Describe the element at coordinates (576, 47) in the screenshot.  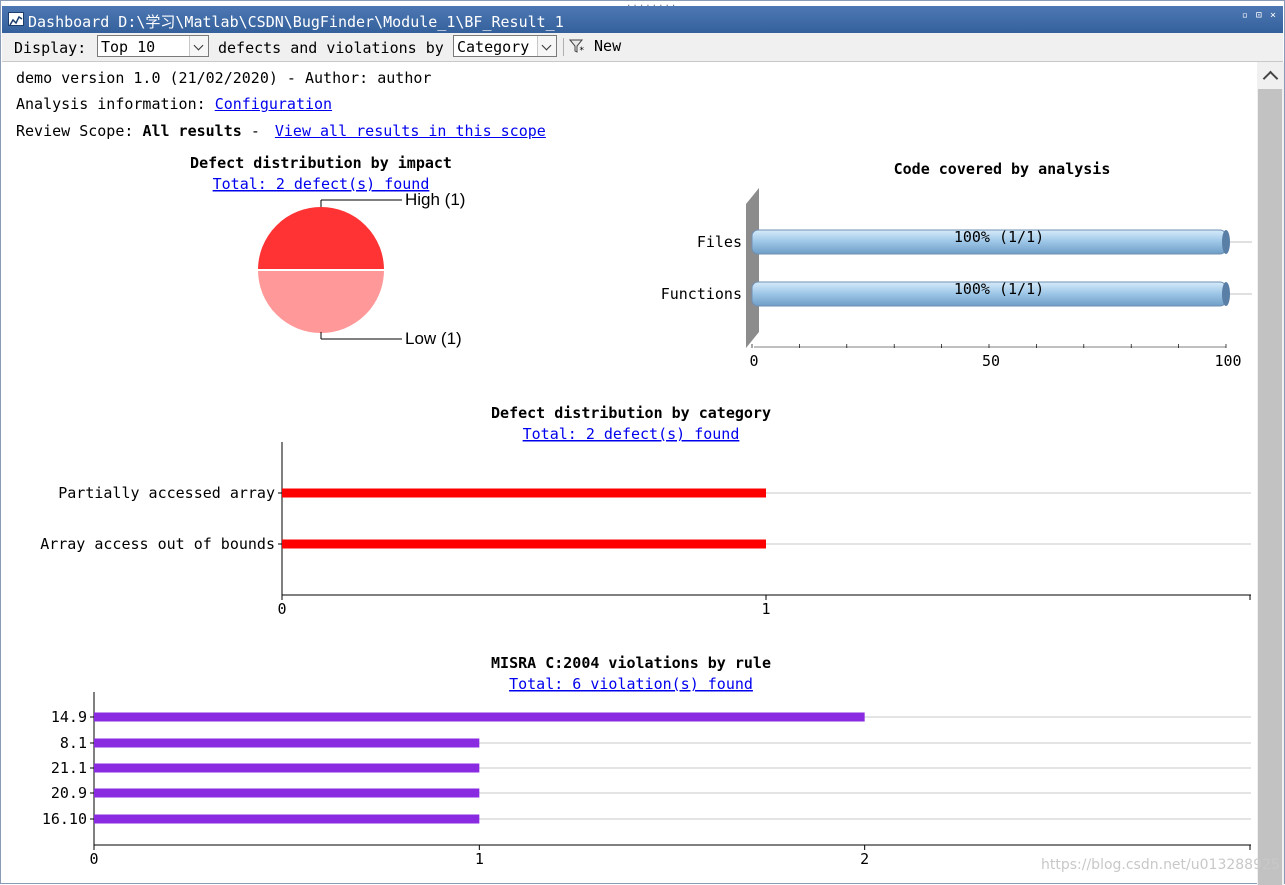
I see `filter-icon: *` at that location.